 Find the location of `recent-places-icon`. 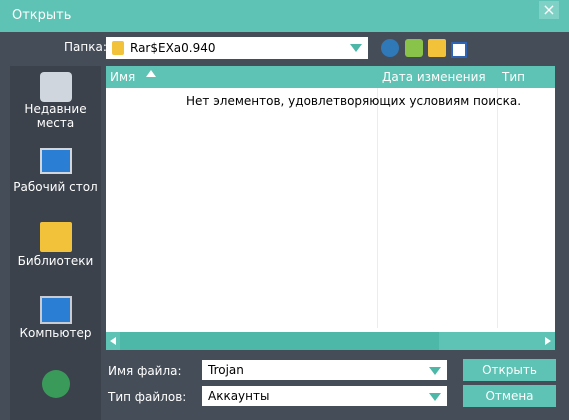

recent-places-icon is located at coordinates (55, 87).